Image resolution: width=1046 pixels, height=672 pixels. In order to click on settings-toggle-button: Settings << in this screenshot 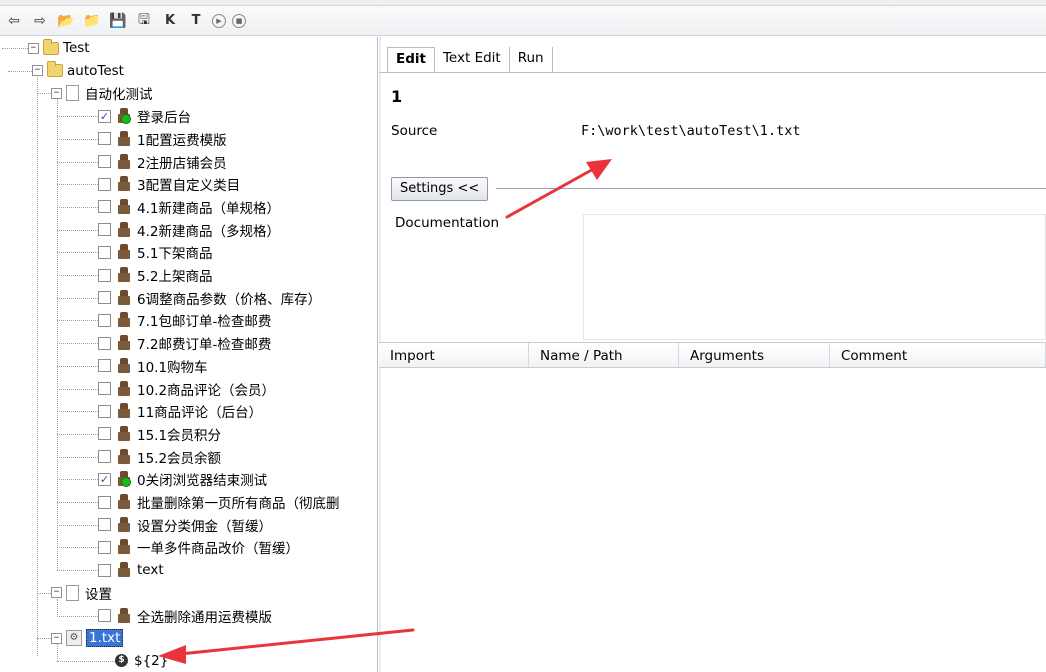, I will do `click(440, 189)`.